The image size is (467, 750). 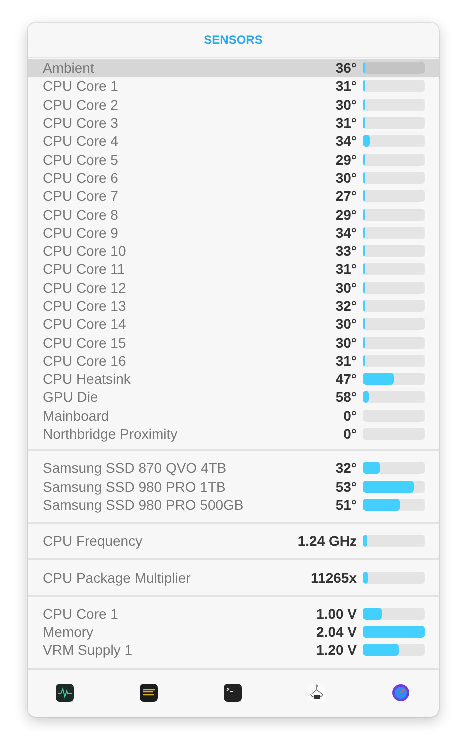 What do you see at coordinates (233, 415) in the screenshot?
I see `sensor-row: Mainboard 0°` at bounding box center [233, 415].